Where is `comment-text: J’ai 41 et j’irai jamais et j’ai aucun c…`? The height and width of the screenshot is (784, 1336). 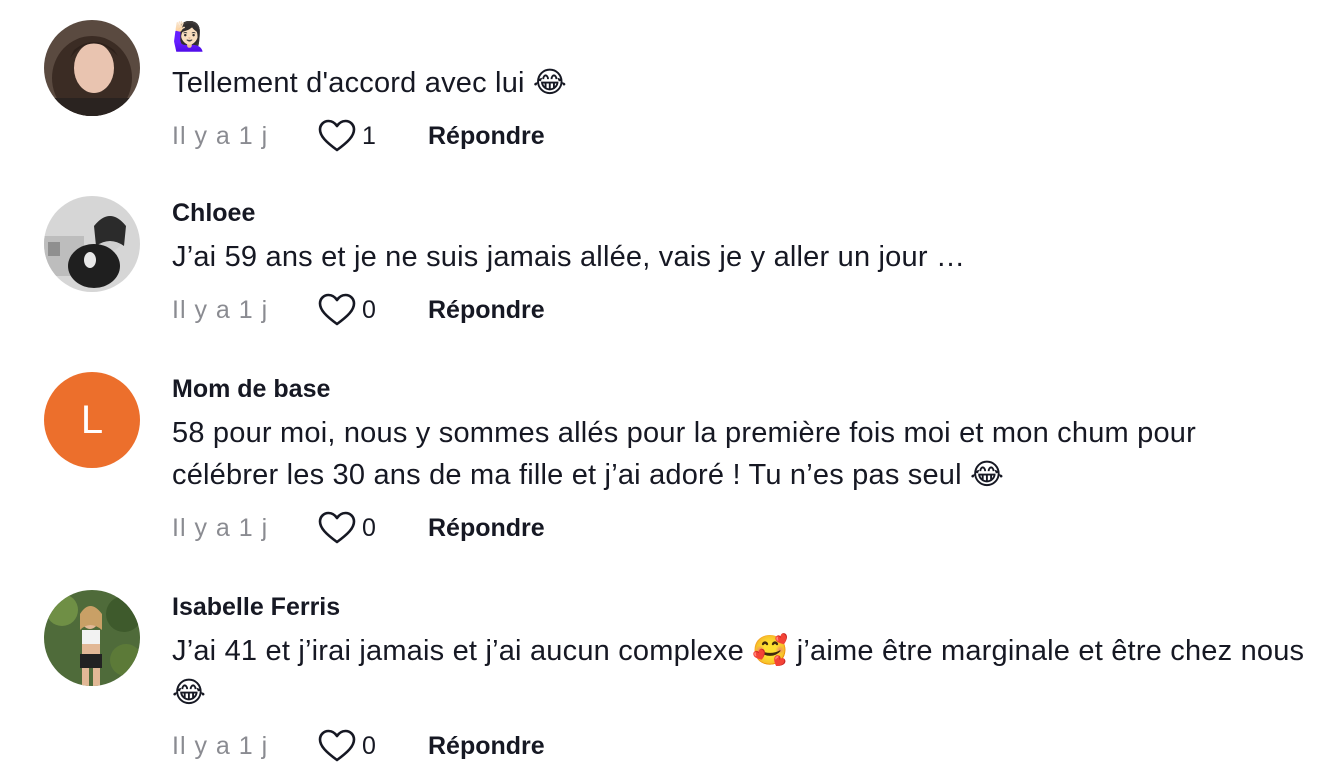 comment-text: J’ai 41 et j’irai jamais et j’ai aucun c… is located at coordinates (738, 672).